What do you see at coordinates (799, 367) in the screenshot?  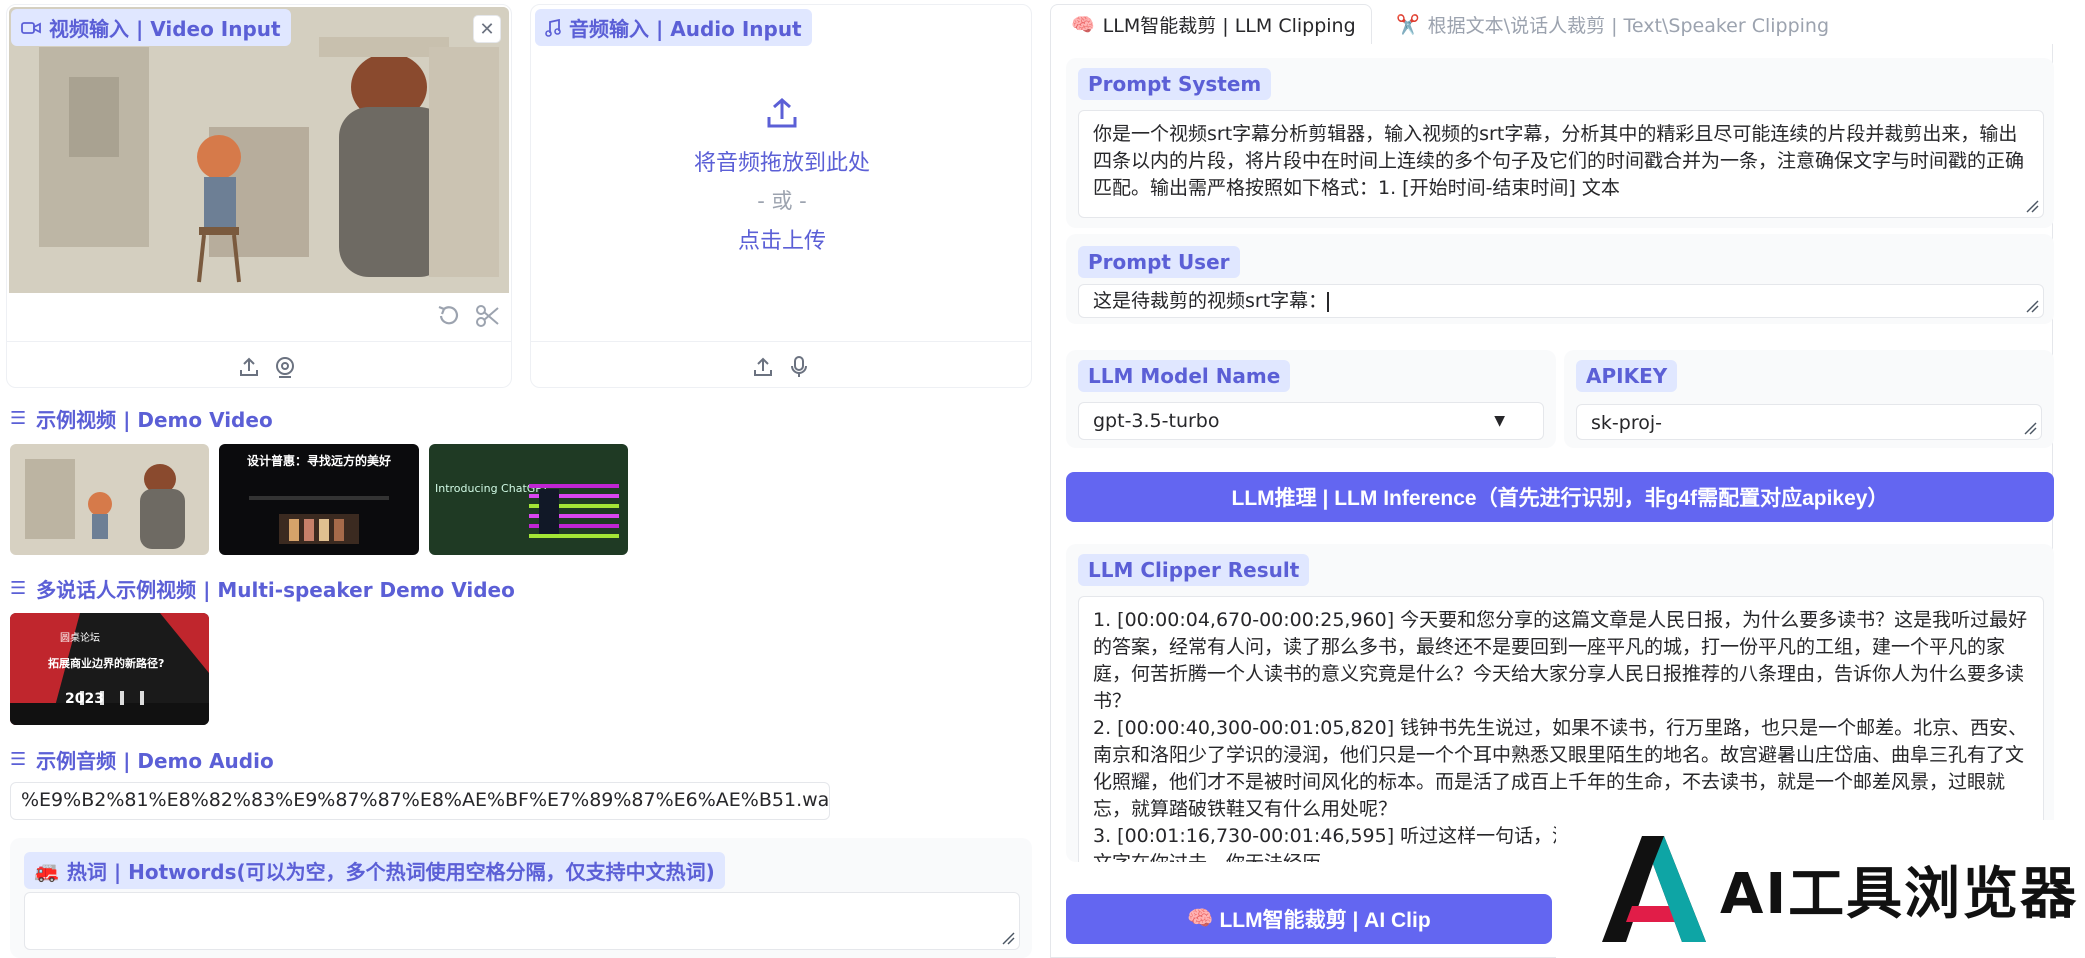 I see `microphone-icon` at bounding box center [799, 367].